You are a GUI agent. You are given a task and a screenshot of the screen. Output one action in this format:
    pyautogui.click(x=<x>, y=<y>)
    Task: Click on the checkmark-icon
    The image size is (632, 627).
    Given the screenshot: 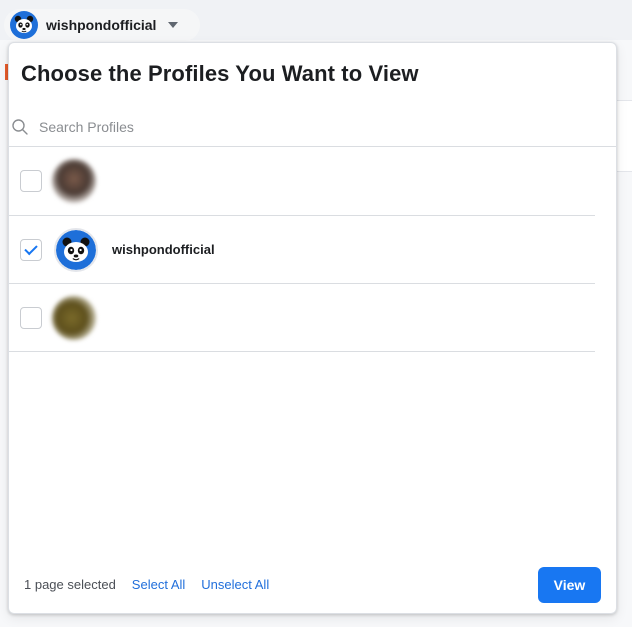 What is the action you would take?
    pyautogui.click(x=31, y=248)
    